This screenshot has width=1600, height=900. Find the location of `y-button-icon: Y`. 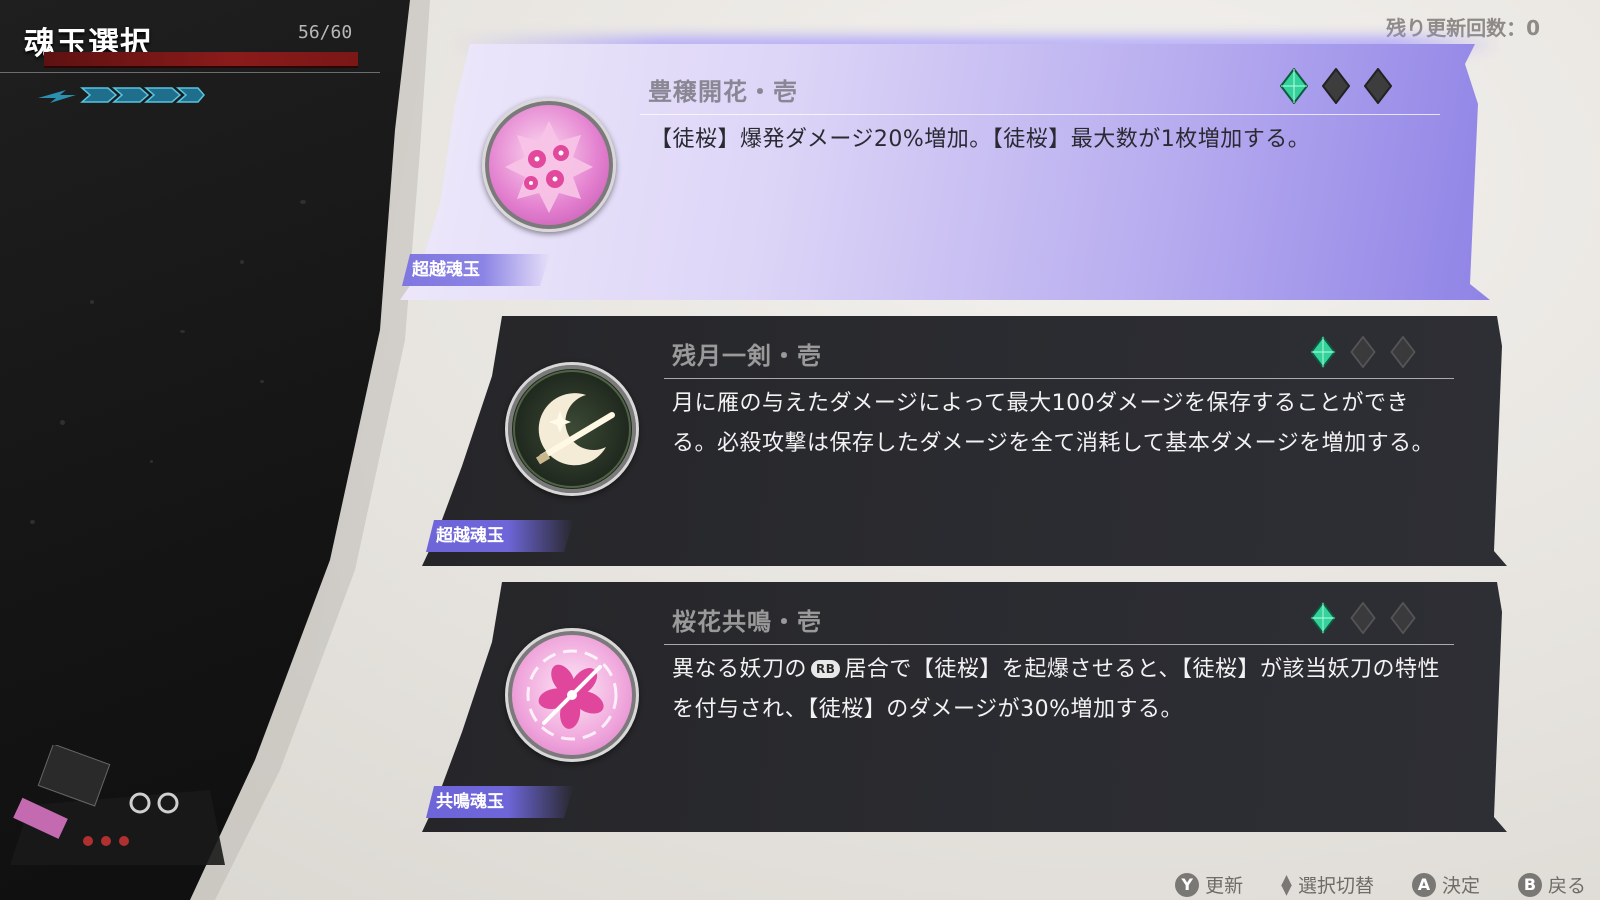

y-button-icon: Y is located at coordinates (1187, 884).